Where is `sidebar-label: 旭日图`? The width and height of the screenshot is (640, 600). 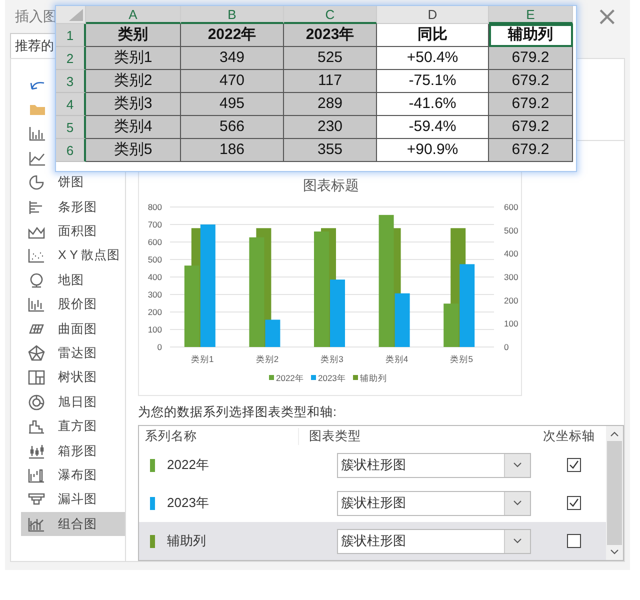 sidebar-label: 旭日图 is located at coordinates (77, 402).